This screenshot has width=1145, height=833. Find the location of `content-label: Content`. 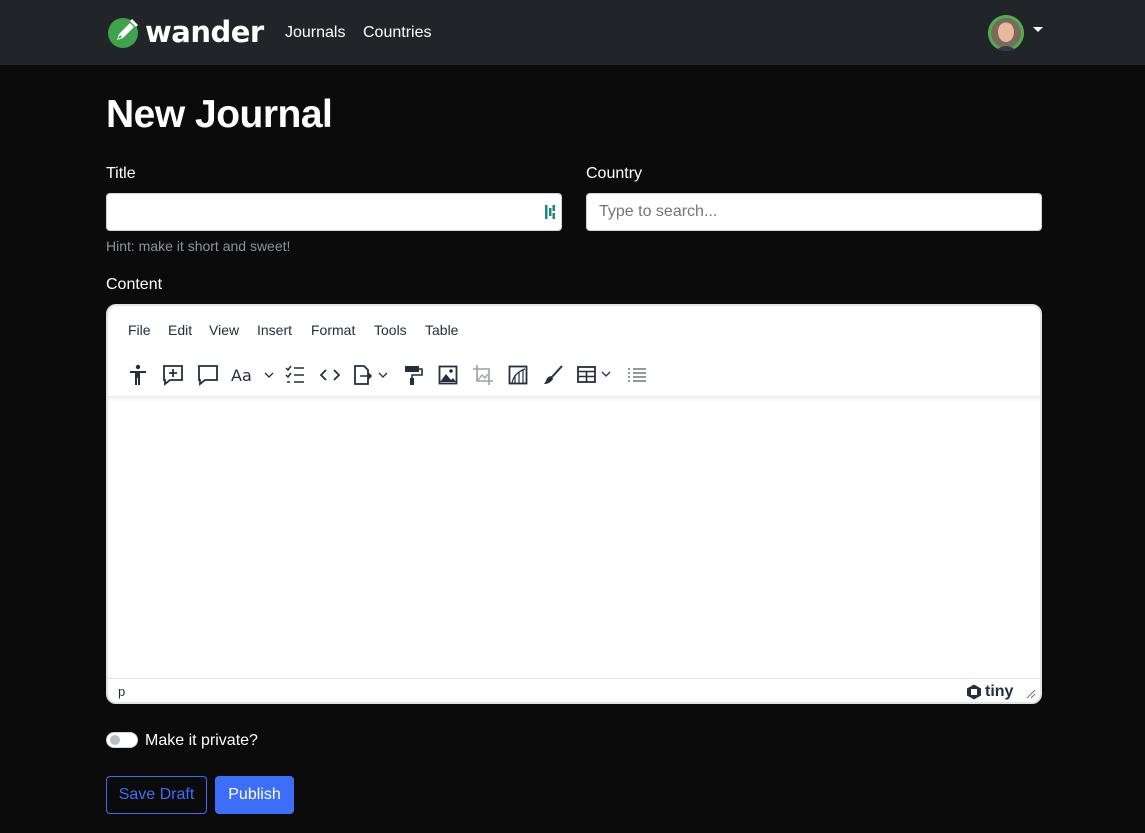

content-label: Content is located at coordinates (134, 284).